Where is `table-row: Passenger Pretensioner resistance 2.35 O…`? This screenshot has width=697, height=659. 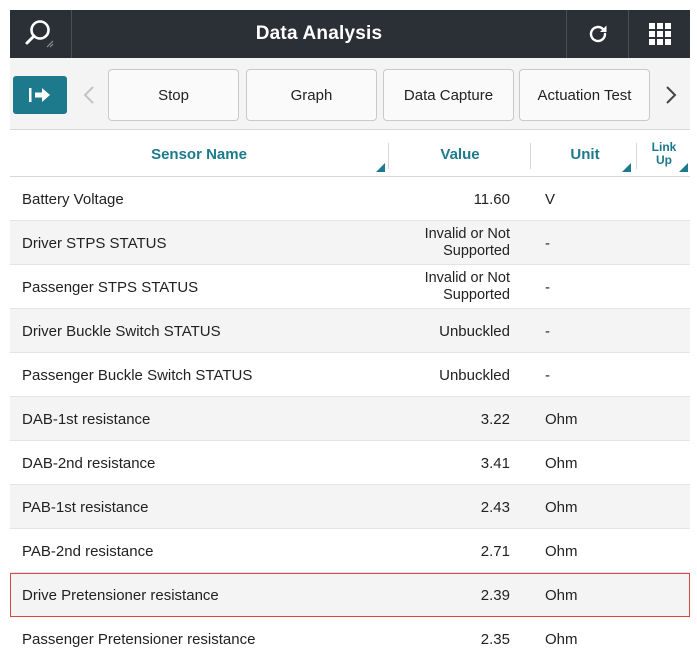
table-row: Passenger Pretensioner resistance 2.35 O… is located at coordinates (350, 638).